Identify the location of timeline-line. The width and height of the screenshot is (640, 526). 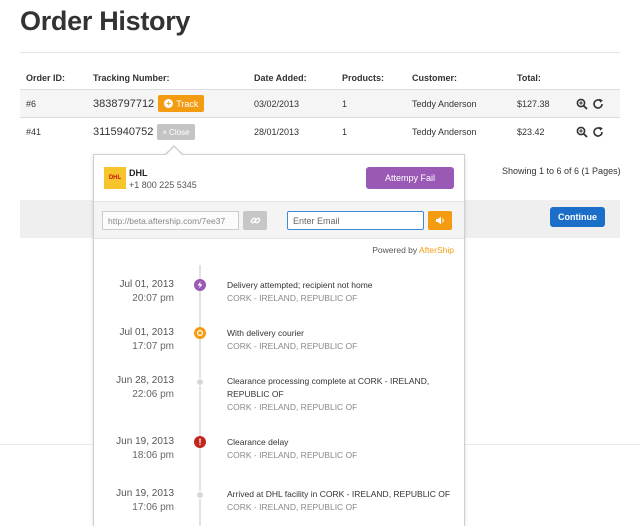
(200, 395).